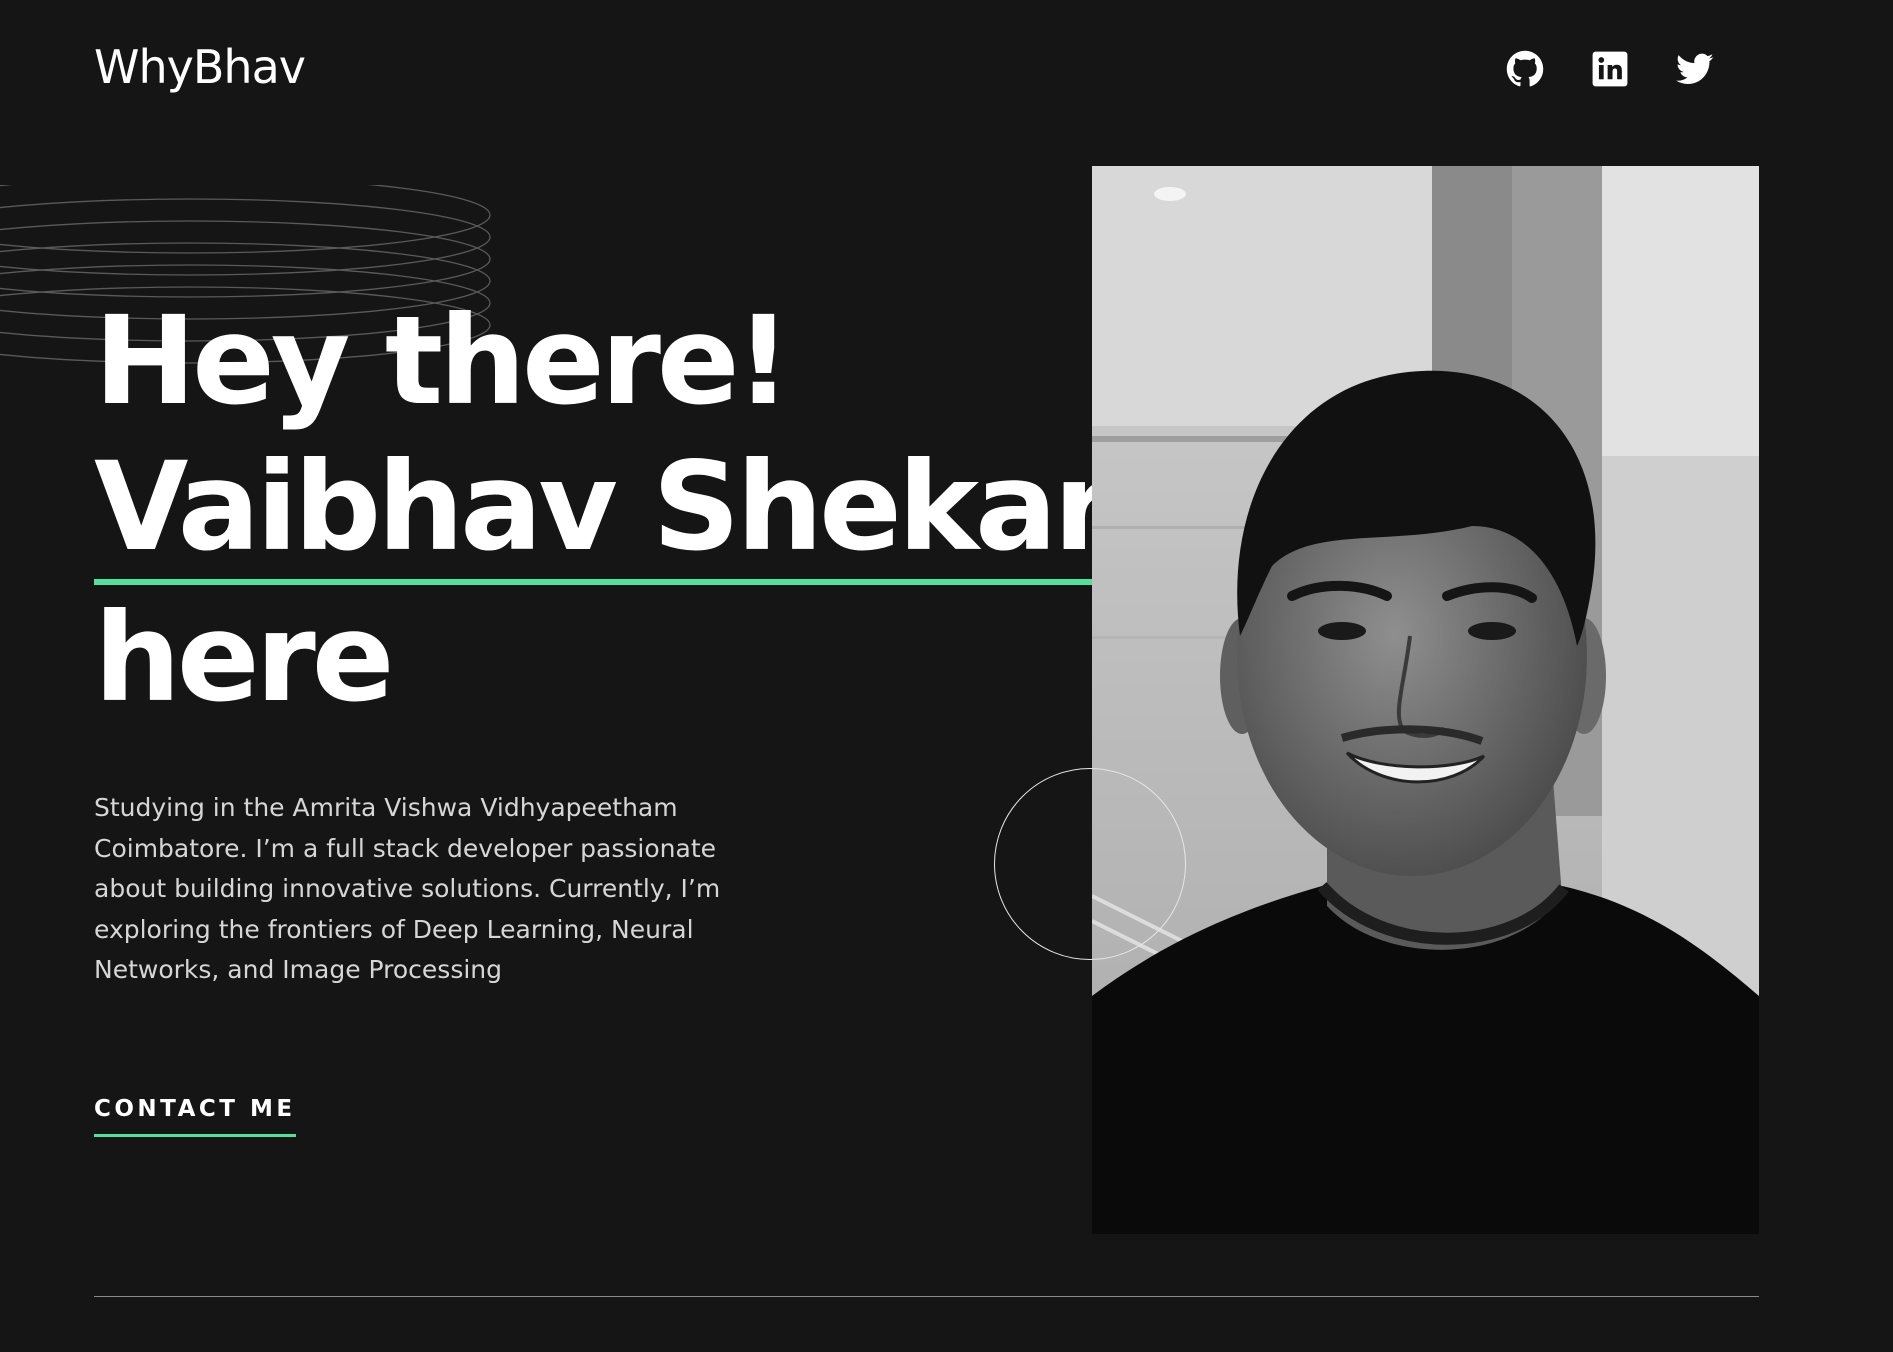  I want to click on linkedin-icon, so click(1610, 69).